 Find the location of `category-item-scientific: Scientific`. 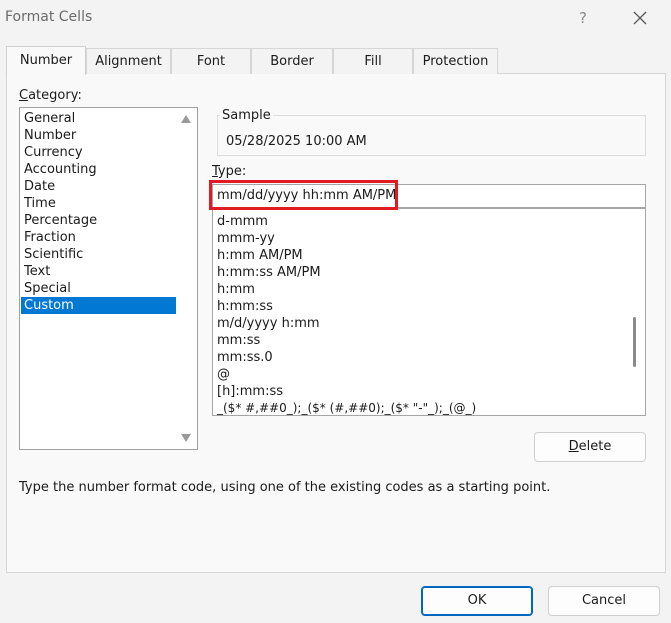

category-item-scientific: Scientific is located at coordinates (98, 254).